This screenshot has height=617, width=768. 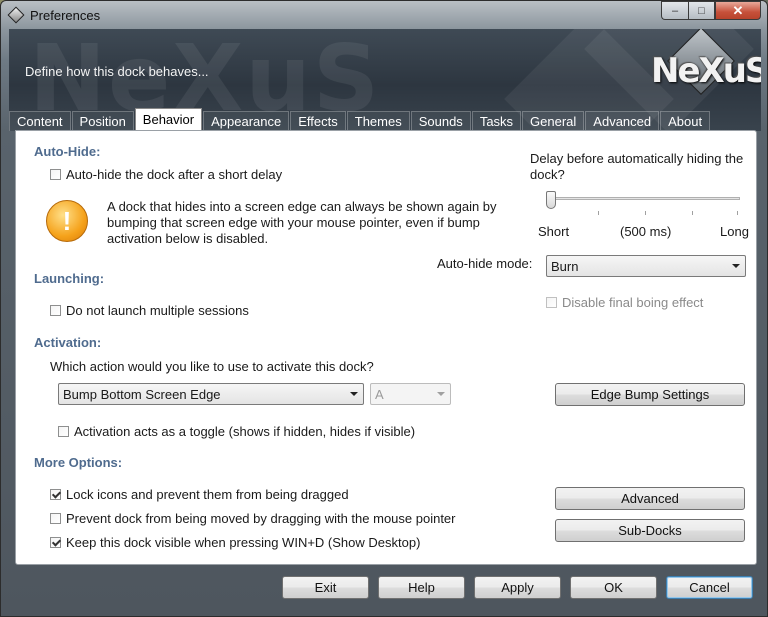 I want to click on activation-action-select: Bump Bottom Screen Edge, so click(x=211, y=394).